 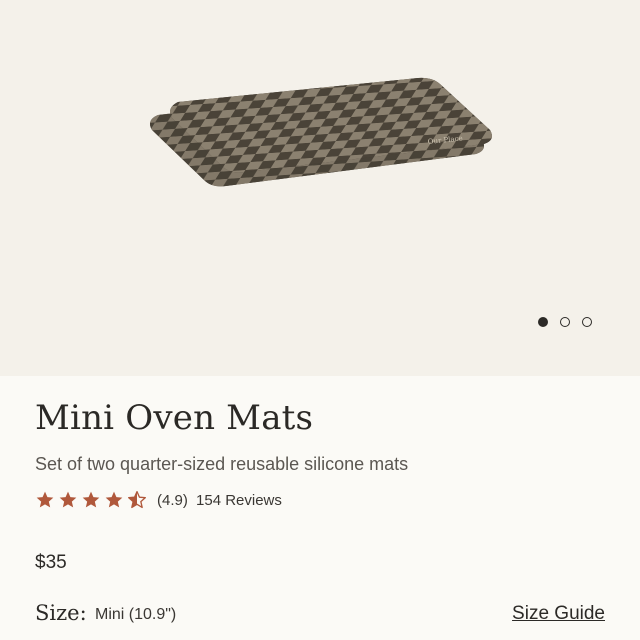 I want to click on size-guide-link: Size Guide, so click(x=558, y=614).